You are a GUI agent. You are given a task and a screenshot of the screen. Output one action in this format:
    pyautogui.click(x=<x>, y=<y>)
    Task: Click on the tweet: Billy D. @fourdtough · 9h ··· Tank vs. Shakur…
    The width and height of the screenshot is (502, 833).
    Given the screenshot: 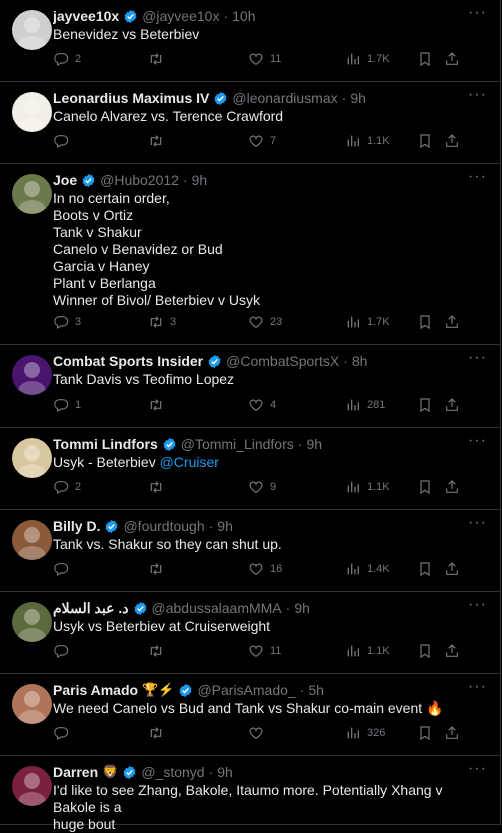 What is the action you would take?
    pyautogui.click(x=250, y=551)
    